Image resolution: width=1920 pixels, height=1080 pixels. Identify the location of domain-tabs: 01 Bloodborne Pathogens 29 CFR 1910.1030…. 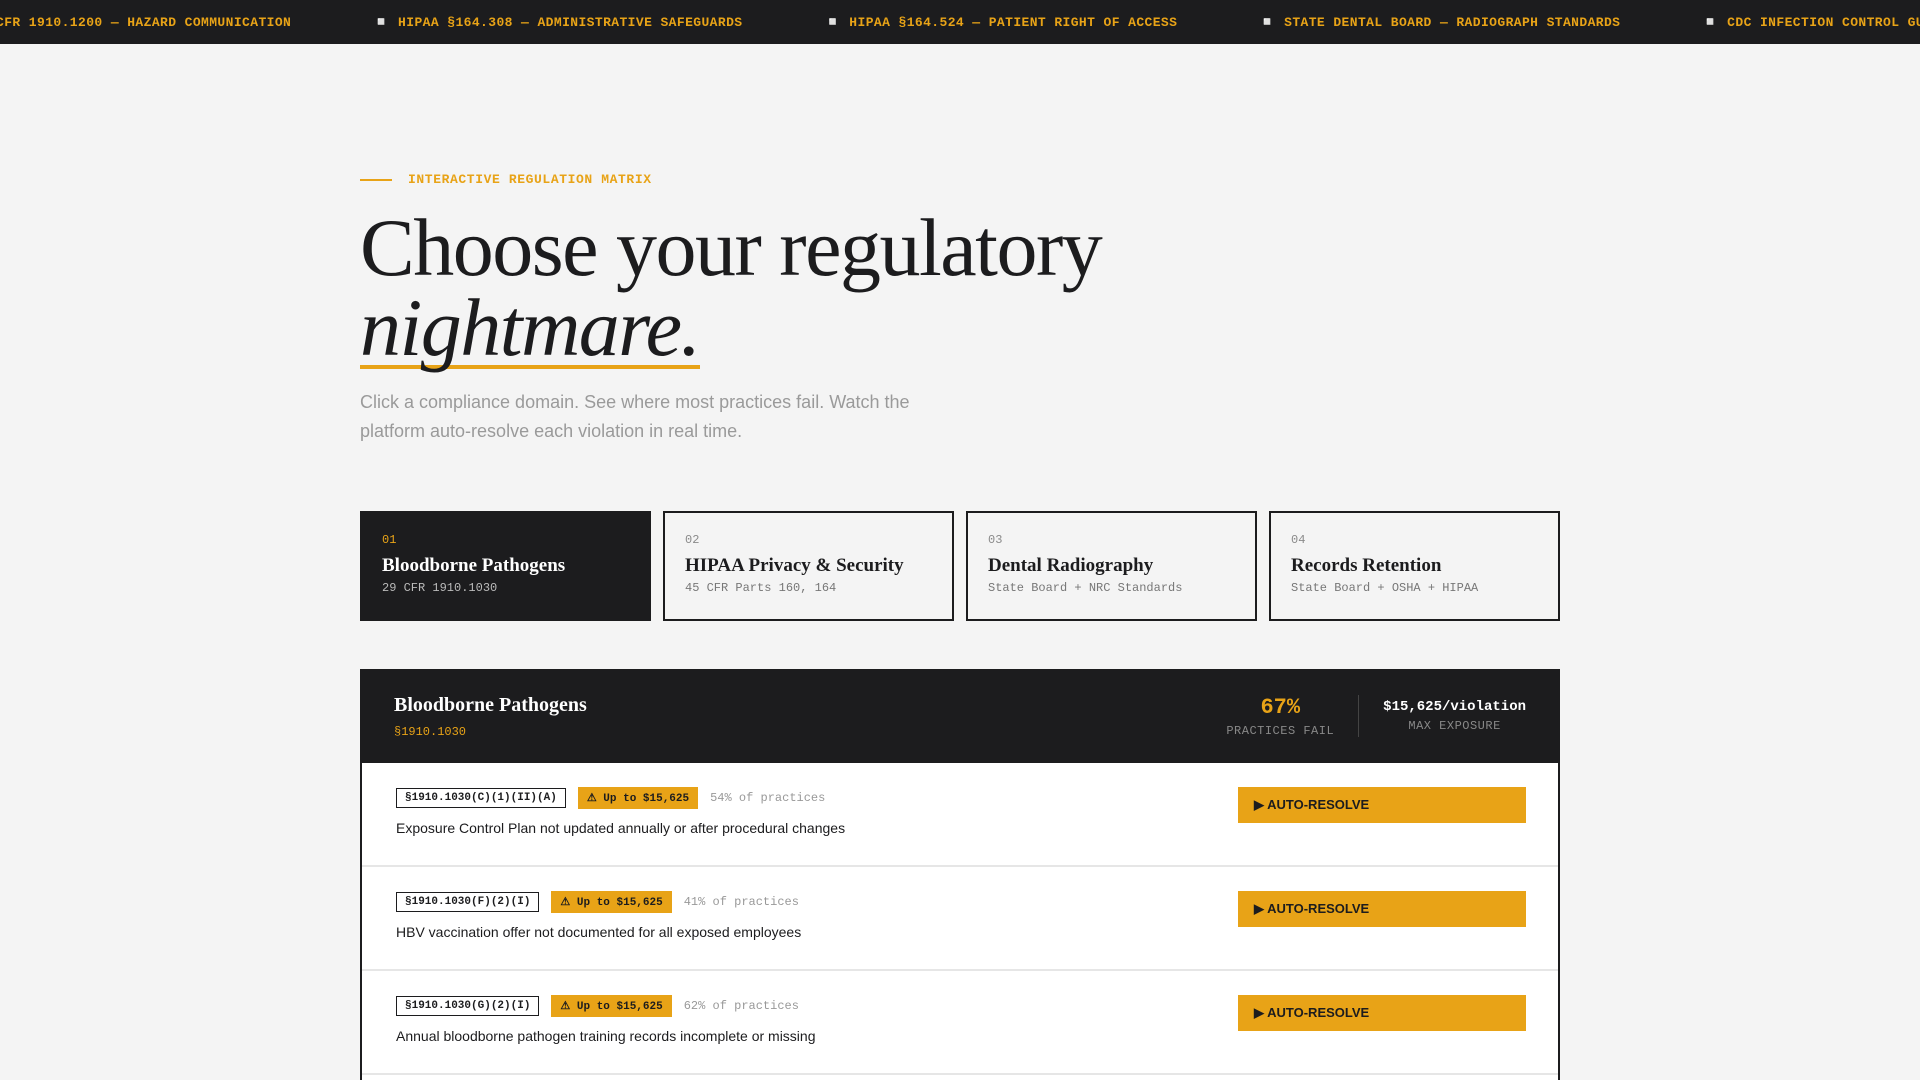
(960, 566).